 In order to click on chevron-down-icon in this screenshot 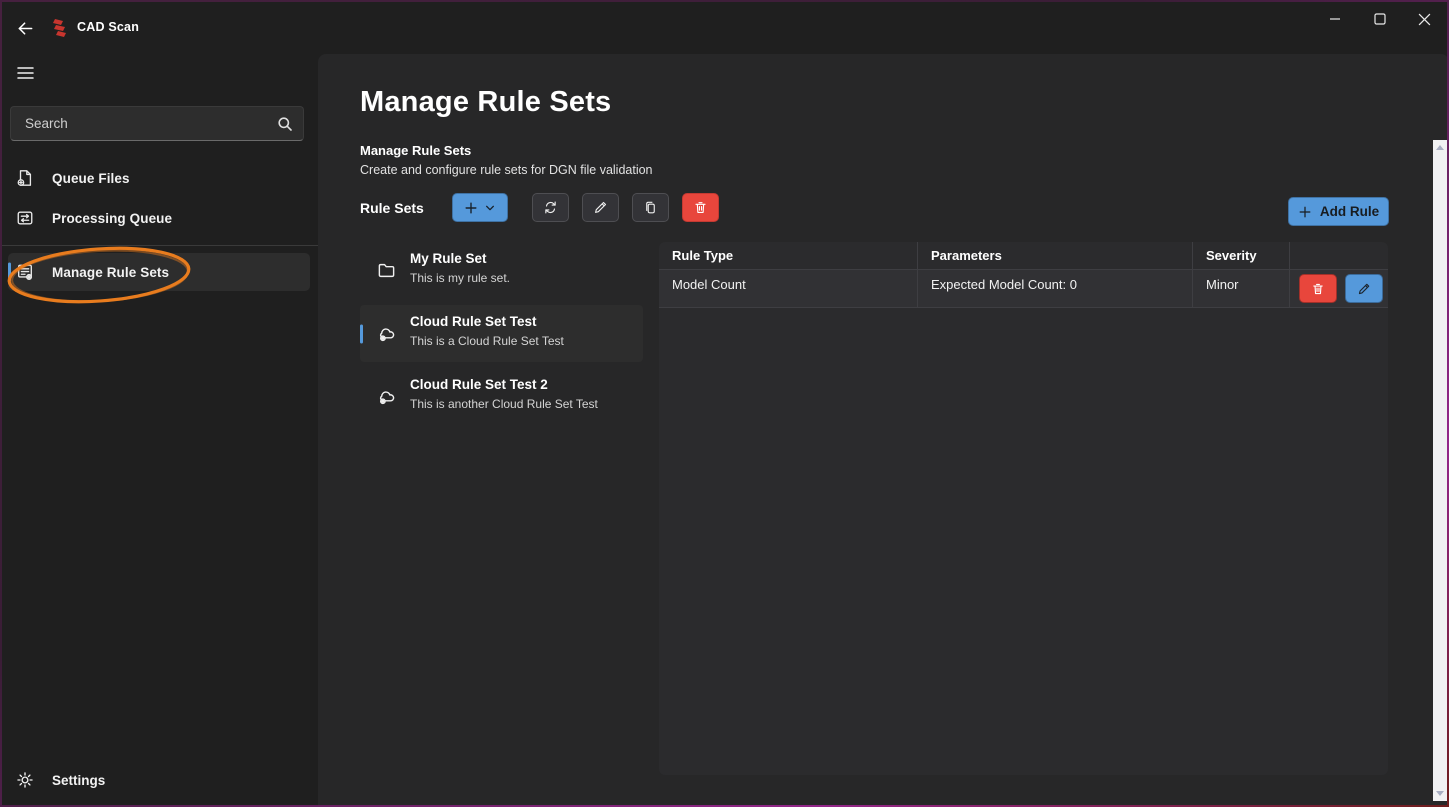, I will do `click(490, 208)`.